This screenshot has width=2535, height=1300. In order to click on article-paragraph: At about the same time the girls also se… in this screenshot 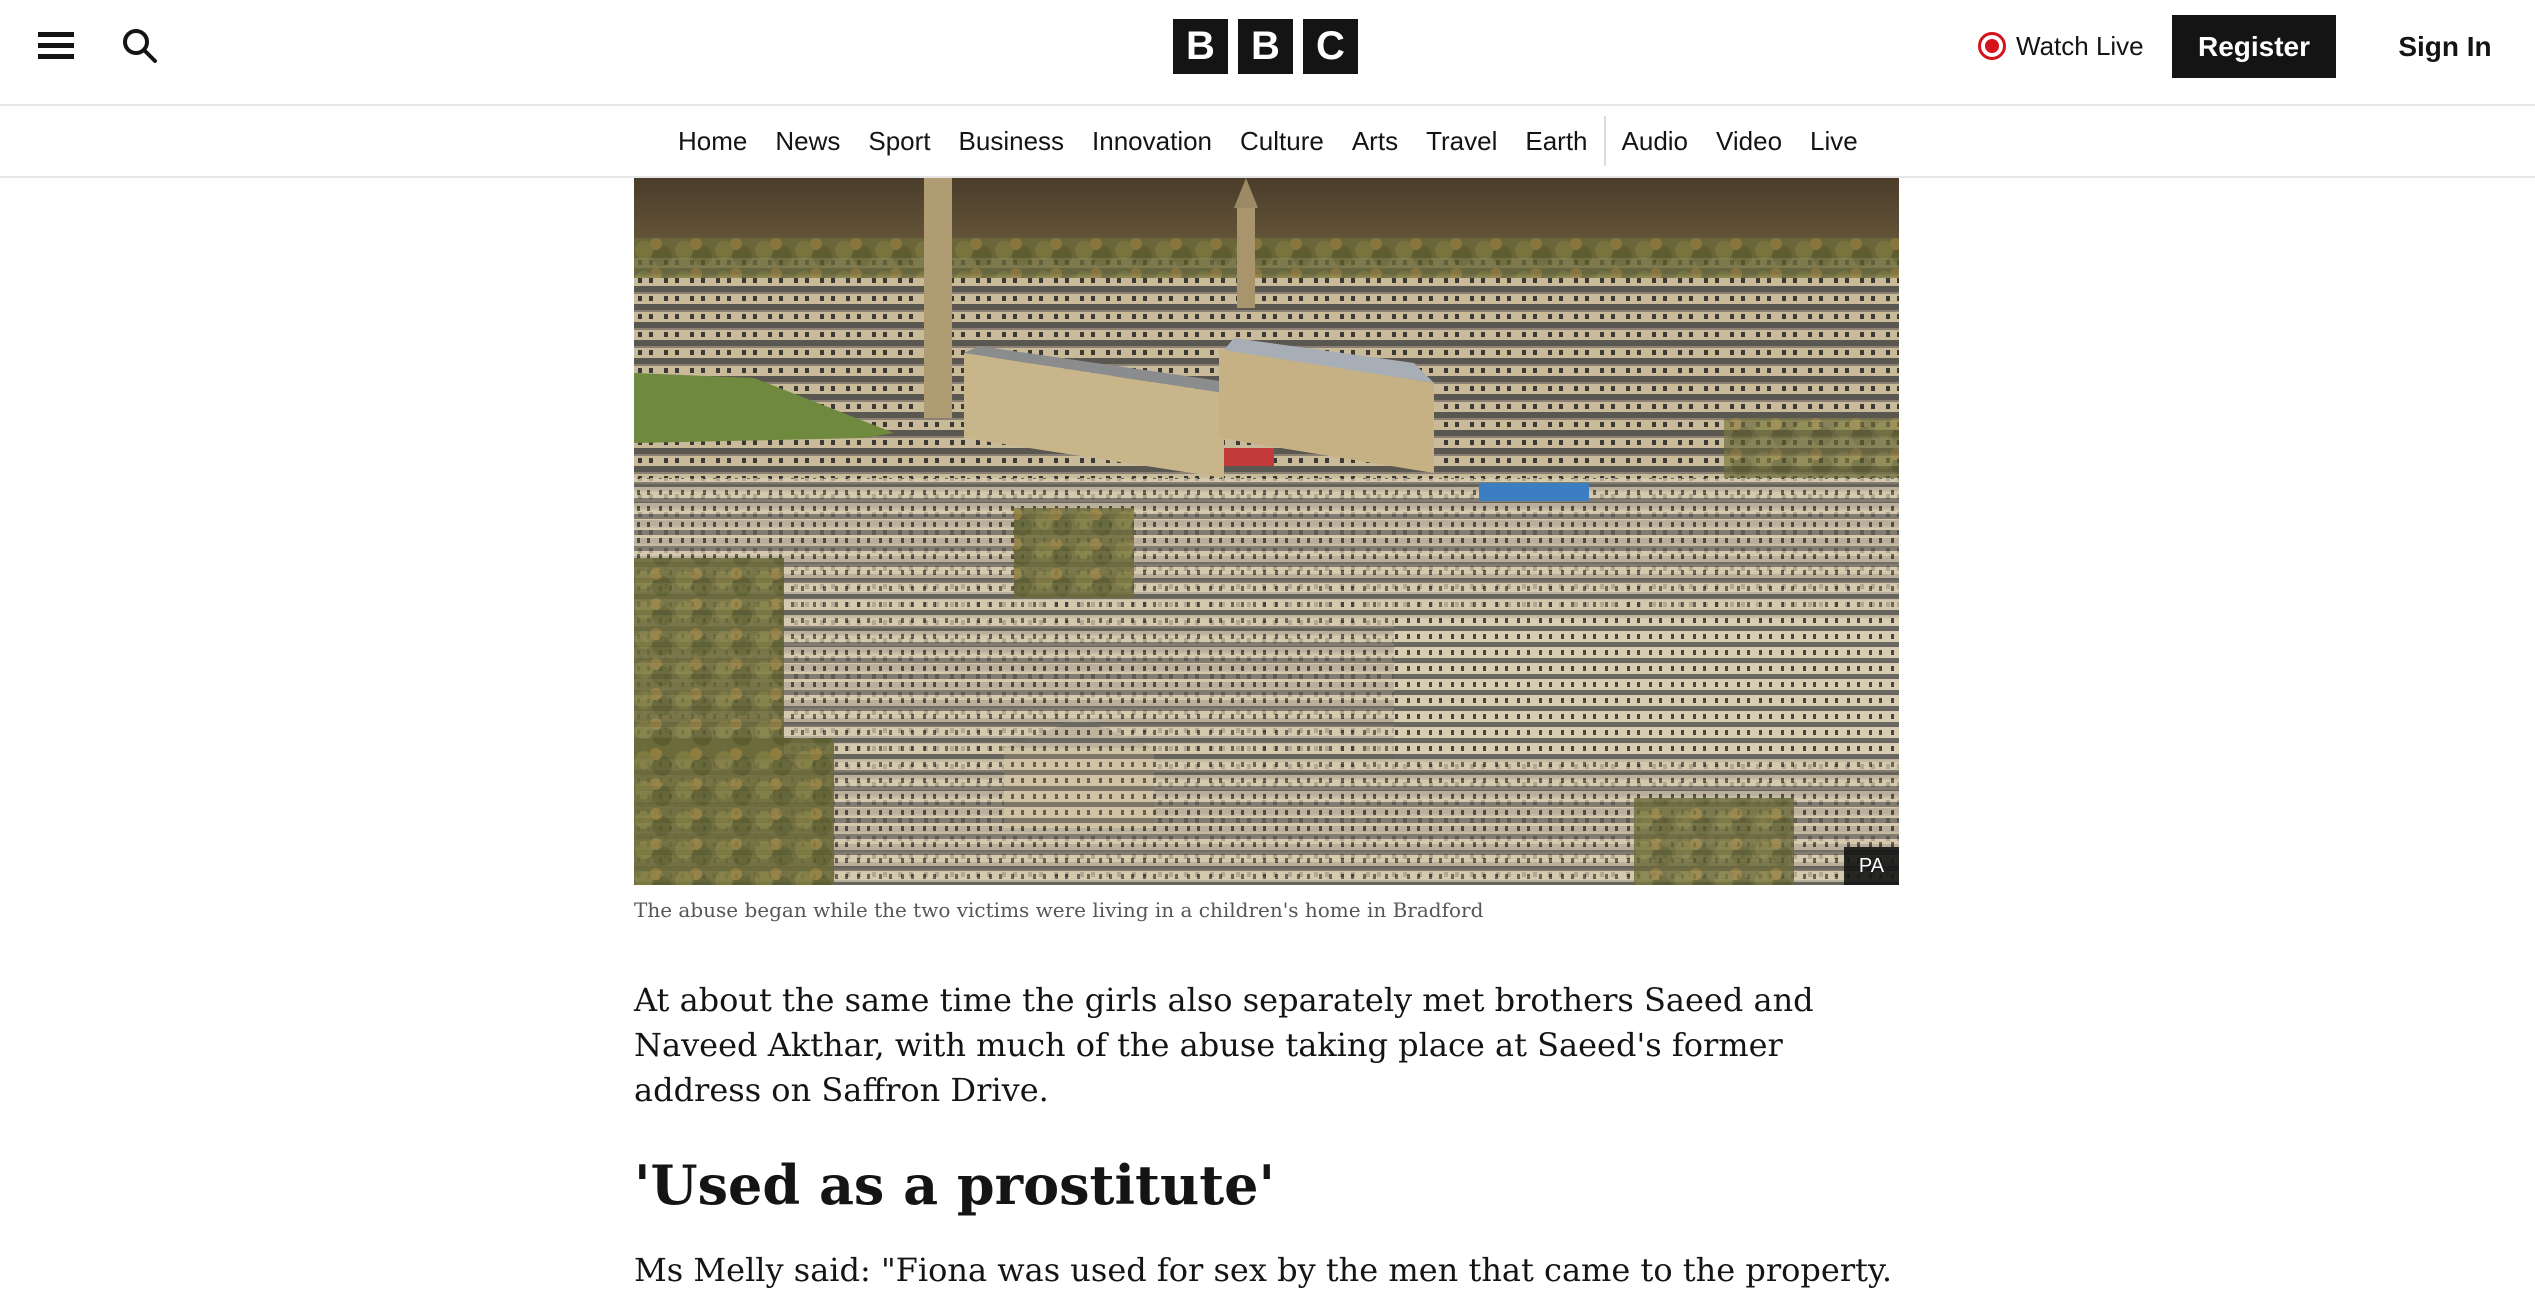, I will do `click(1224, 1045)`.